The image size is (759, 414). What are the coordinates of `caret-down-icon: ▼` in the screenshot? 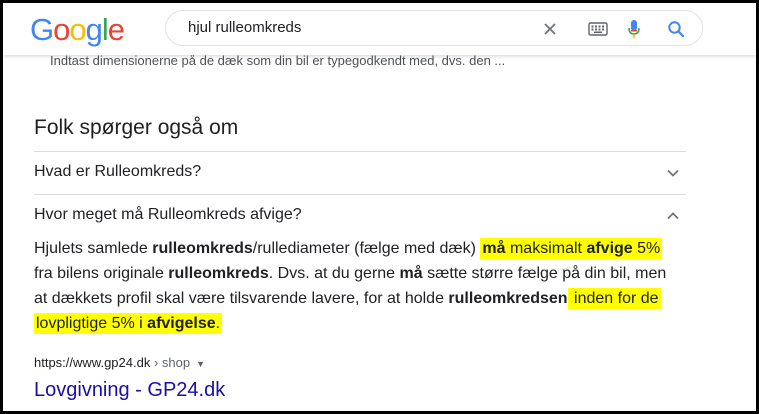 It's located at (200, 364).